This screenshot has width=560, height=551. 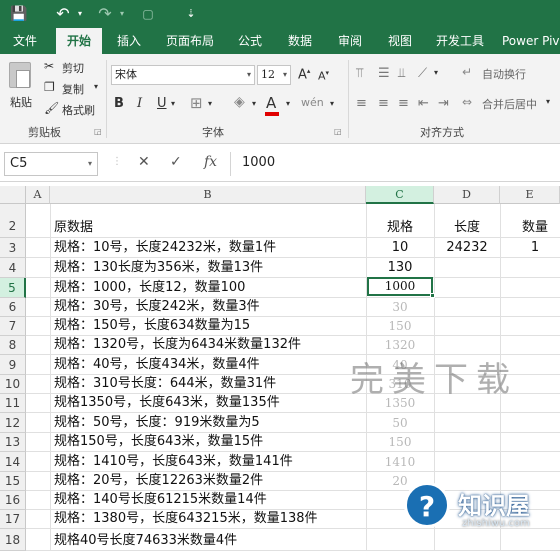 What do you see at coordinates (400, 268) in the screenshot?
I see `cell-c4: 130` at bounding box center [400, 268].